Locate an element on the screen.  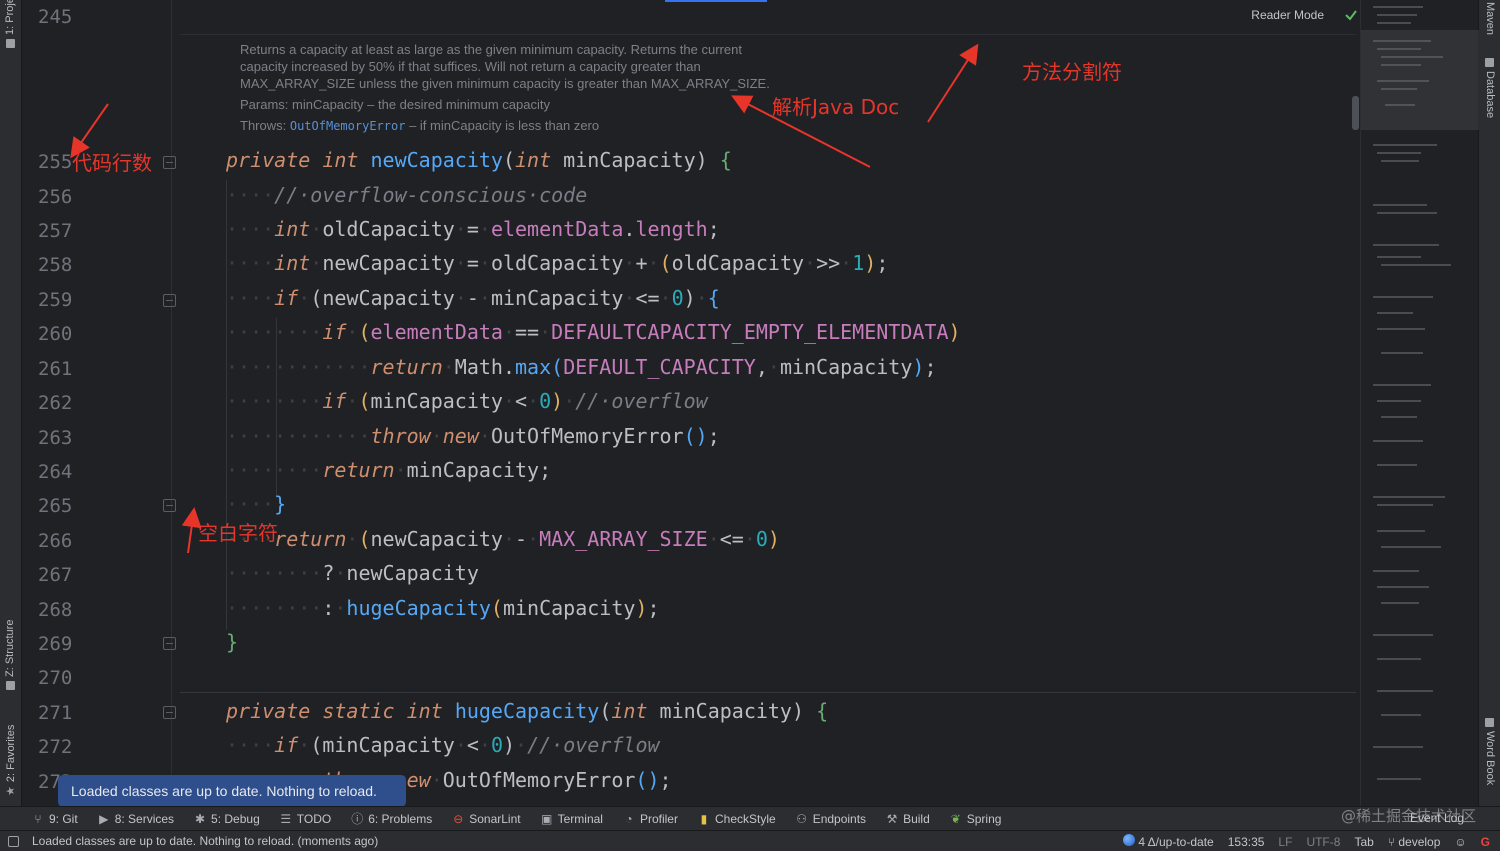
file-encoding: UTF-8 is located at coordinates (1323, 842).